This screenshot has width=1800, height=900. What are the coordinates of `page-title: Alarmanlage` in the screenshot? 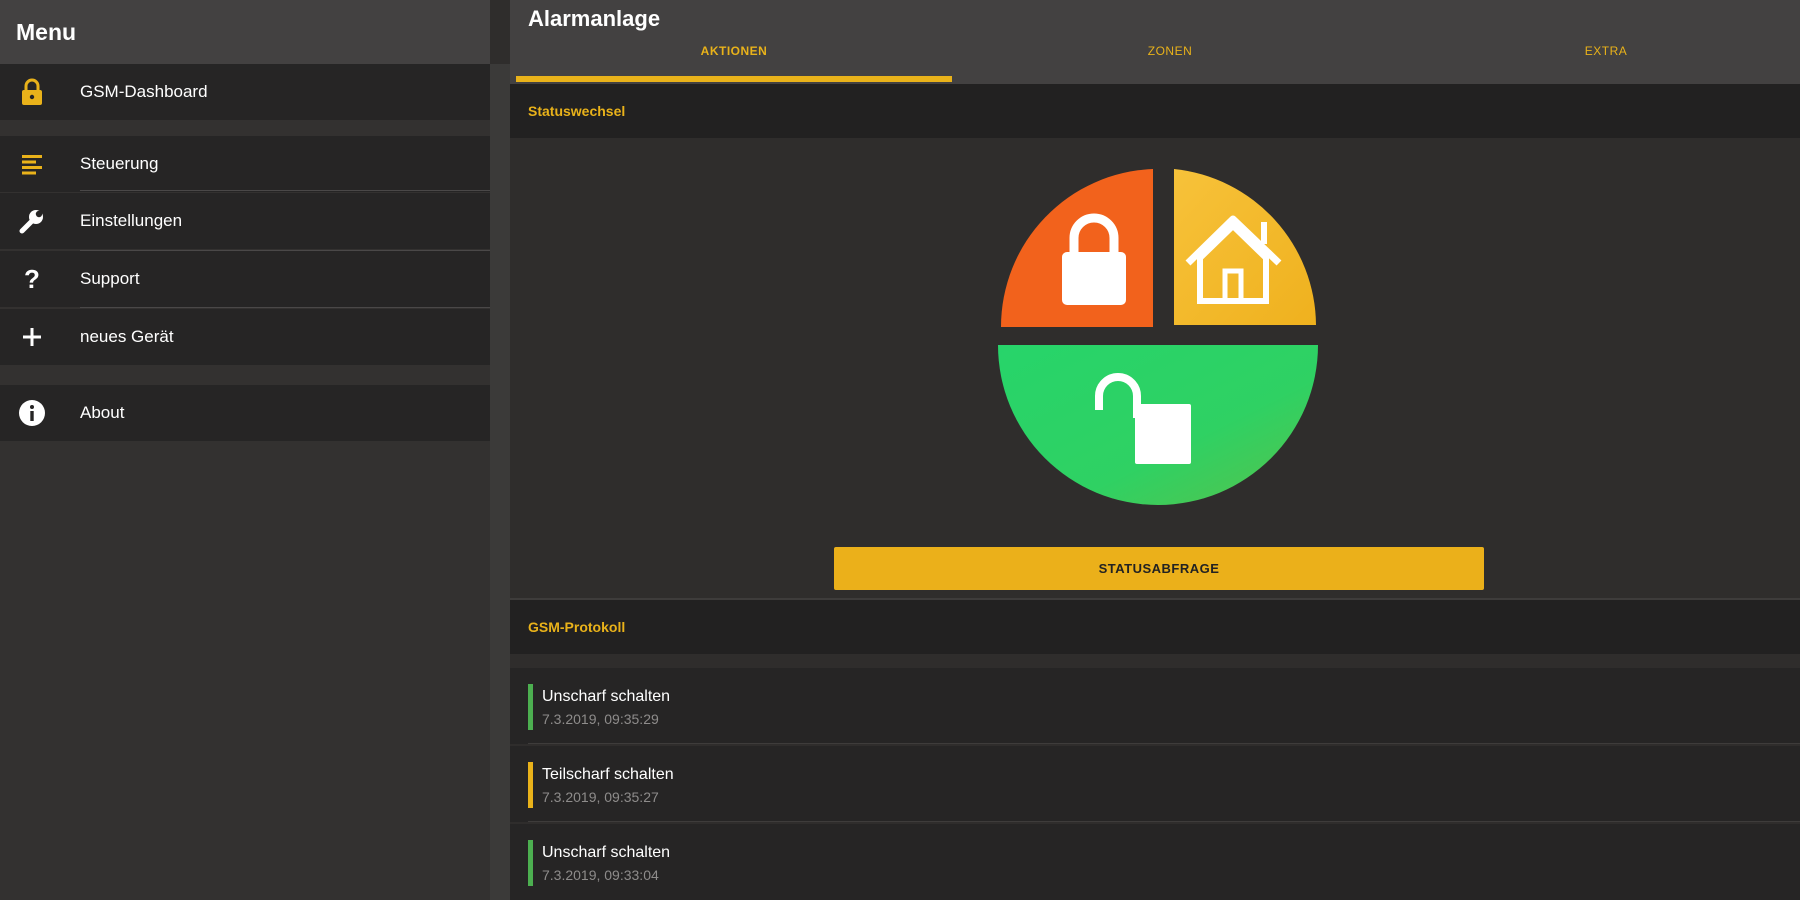 It's located at (594, 18).